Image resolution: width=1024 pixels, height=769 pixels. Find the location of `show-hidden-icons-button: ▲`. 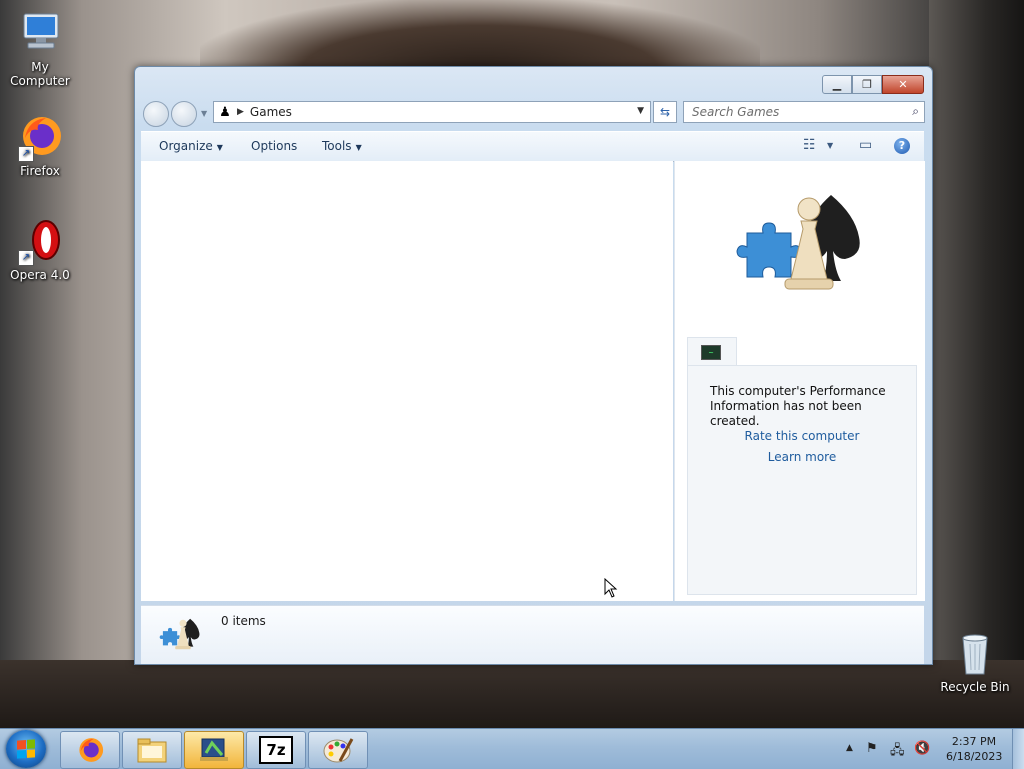

show-hidden-icons-button: ▲ is located at coordinates (849, 748).